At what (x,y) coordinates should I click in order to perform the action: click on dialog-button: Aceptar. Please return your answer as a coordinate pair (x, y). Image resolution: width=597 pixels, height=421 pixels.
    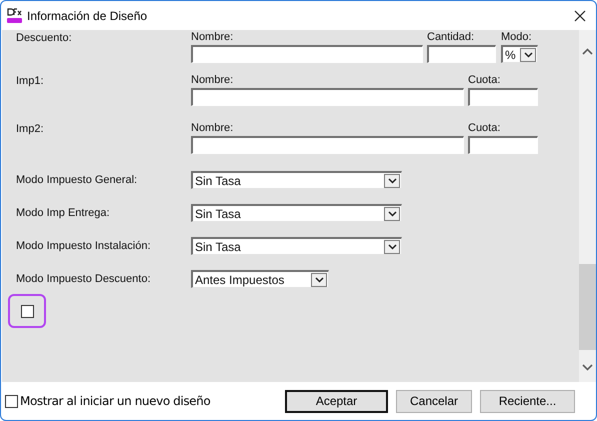
    Looking at the image, I should click on (336, 401).